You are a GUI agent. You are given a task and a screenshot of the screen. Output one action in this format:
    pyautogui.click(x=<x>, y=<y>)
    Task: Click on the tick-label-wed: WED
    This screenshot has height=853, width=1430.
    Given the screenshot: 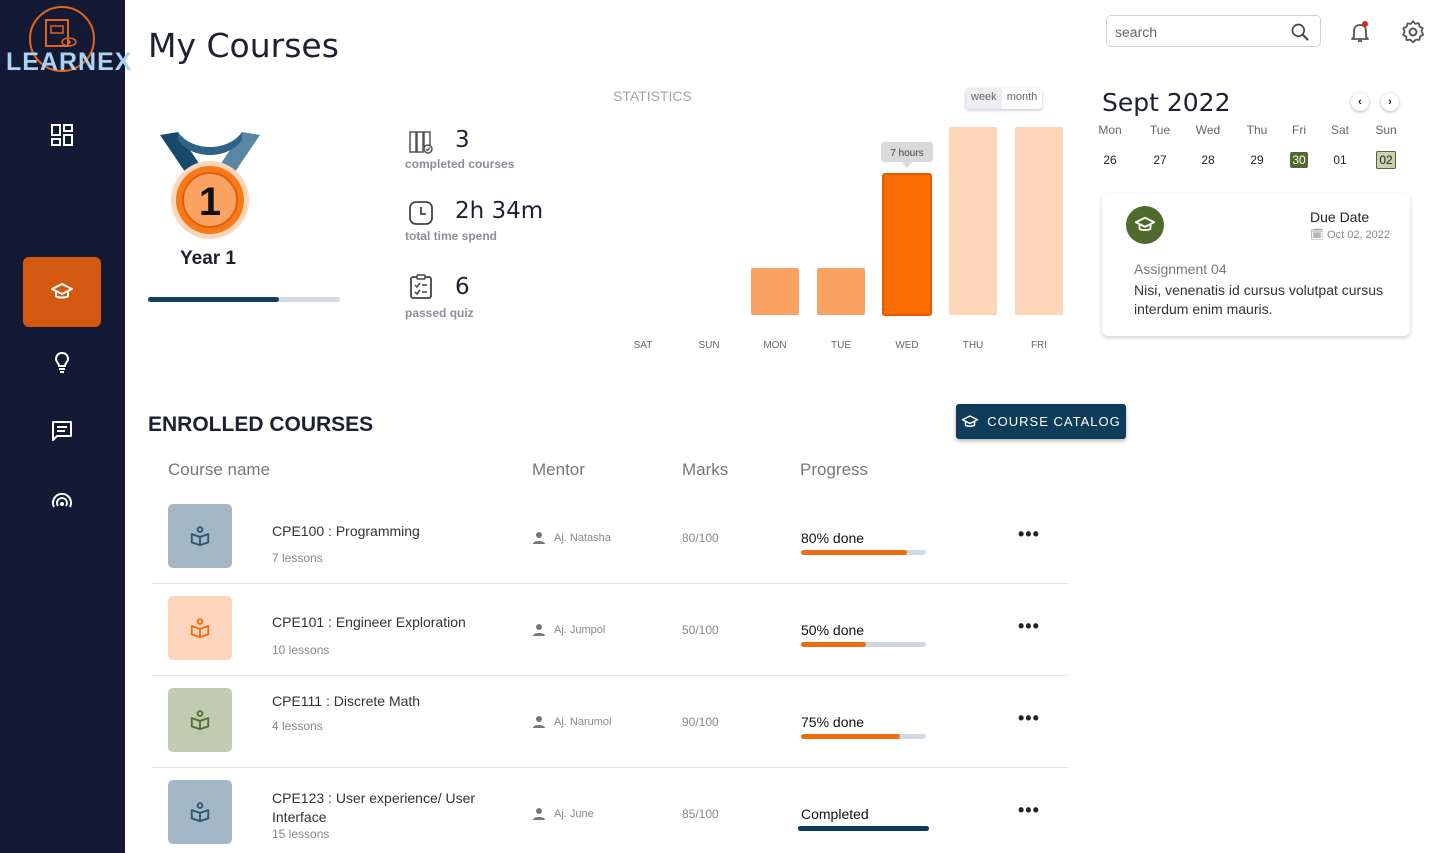 What is the action you would take?
    pyautogui.click(x=906, y=345)
    